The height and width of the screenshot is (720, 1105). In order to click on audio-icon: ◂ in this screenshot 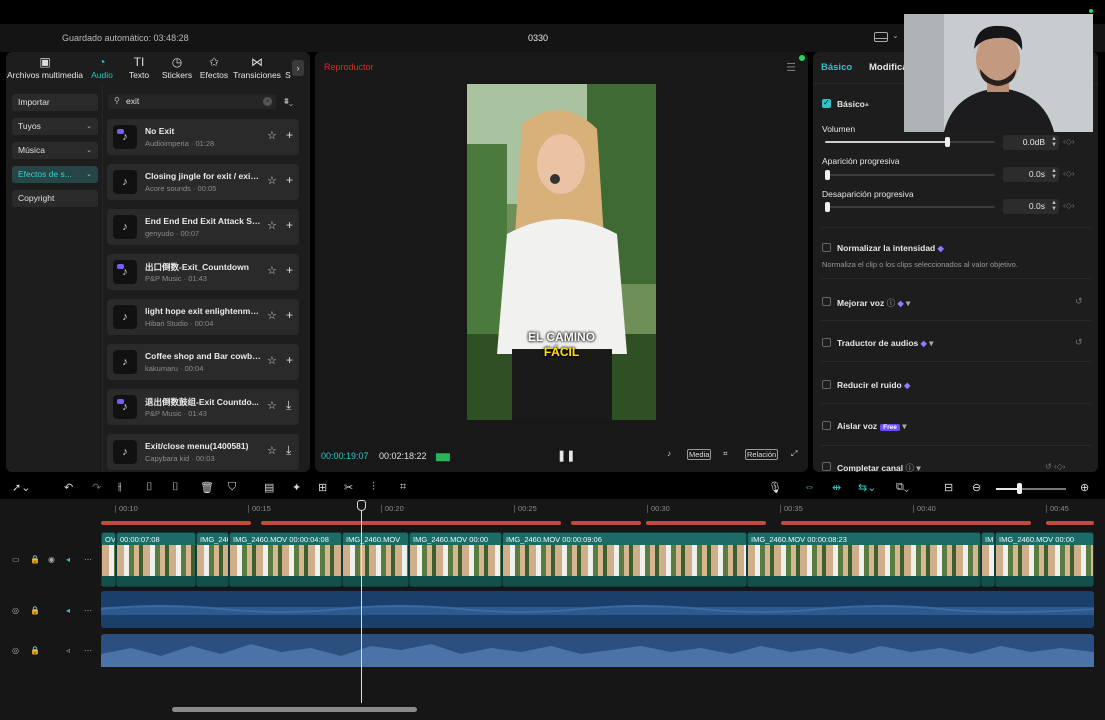, I will do `click(68, 559)`.